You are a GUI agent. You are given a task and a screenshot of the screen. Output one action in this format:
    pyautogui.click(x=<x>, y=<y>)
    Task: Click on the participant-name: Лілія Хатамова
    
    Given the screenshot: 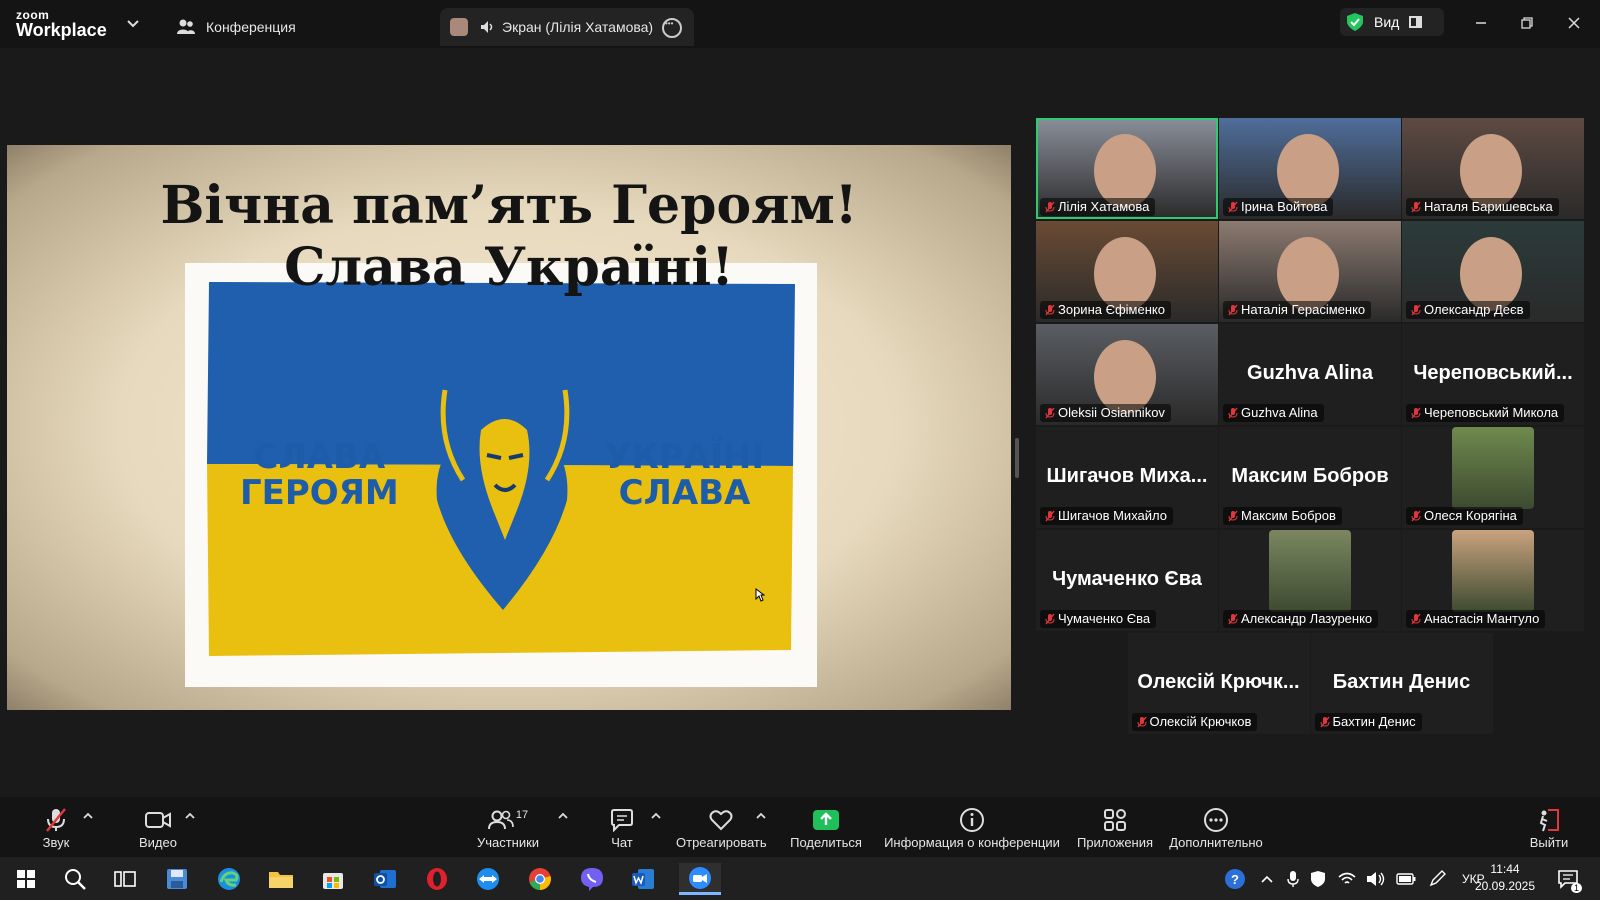 What is the action you would take?
    pyautogui.click(x=1104, y=206)
    